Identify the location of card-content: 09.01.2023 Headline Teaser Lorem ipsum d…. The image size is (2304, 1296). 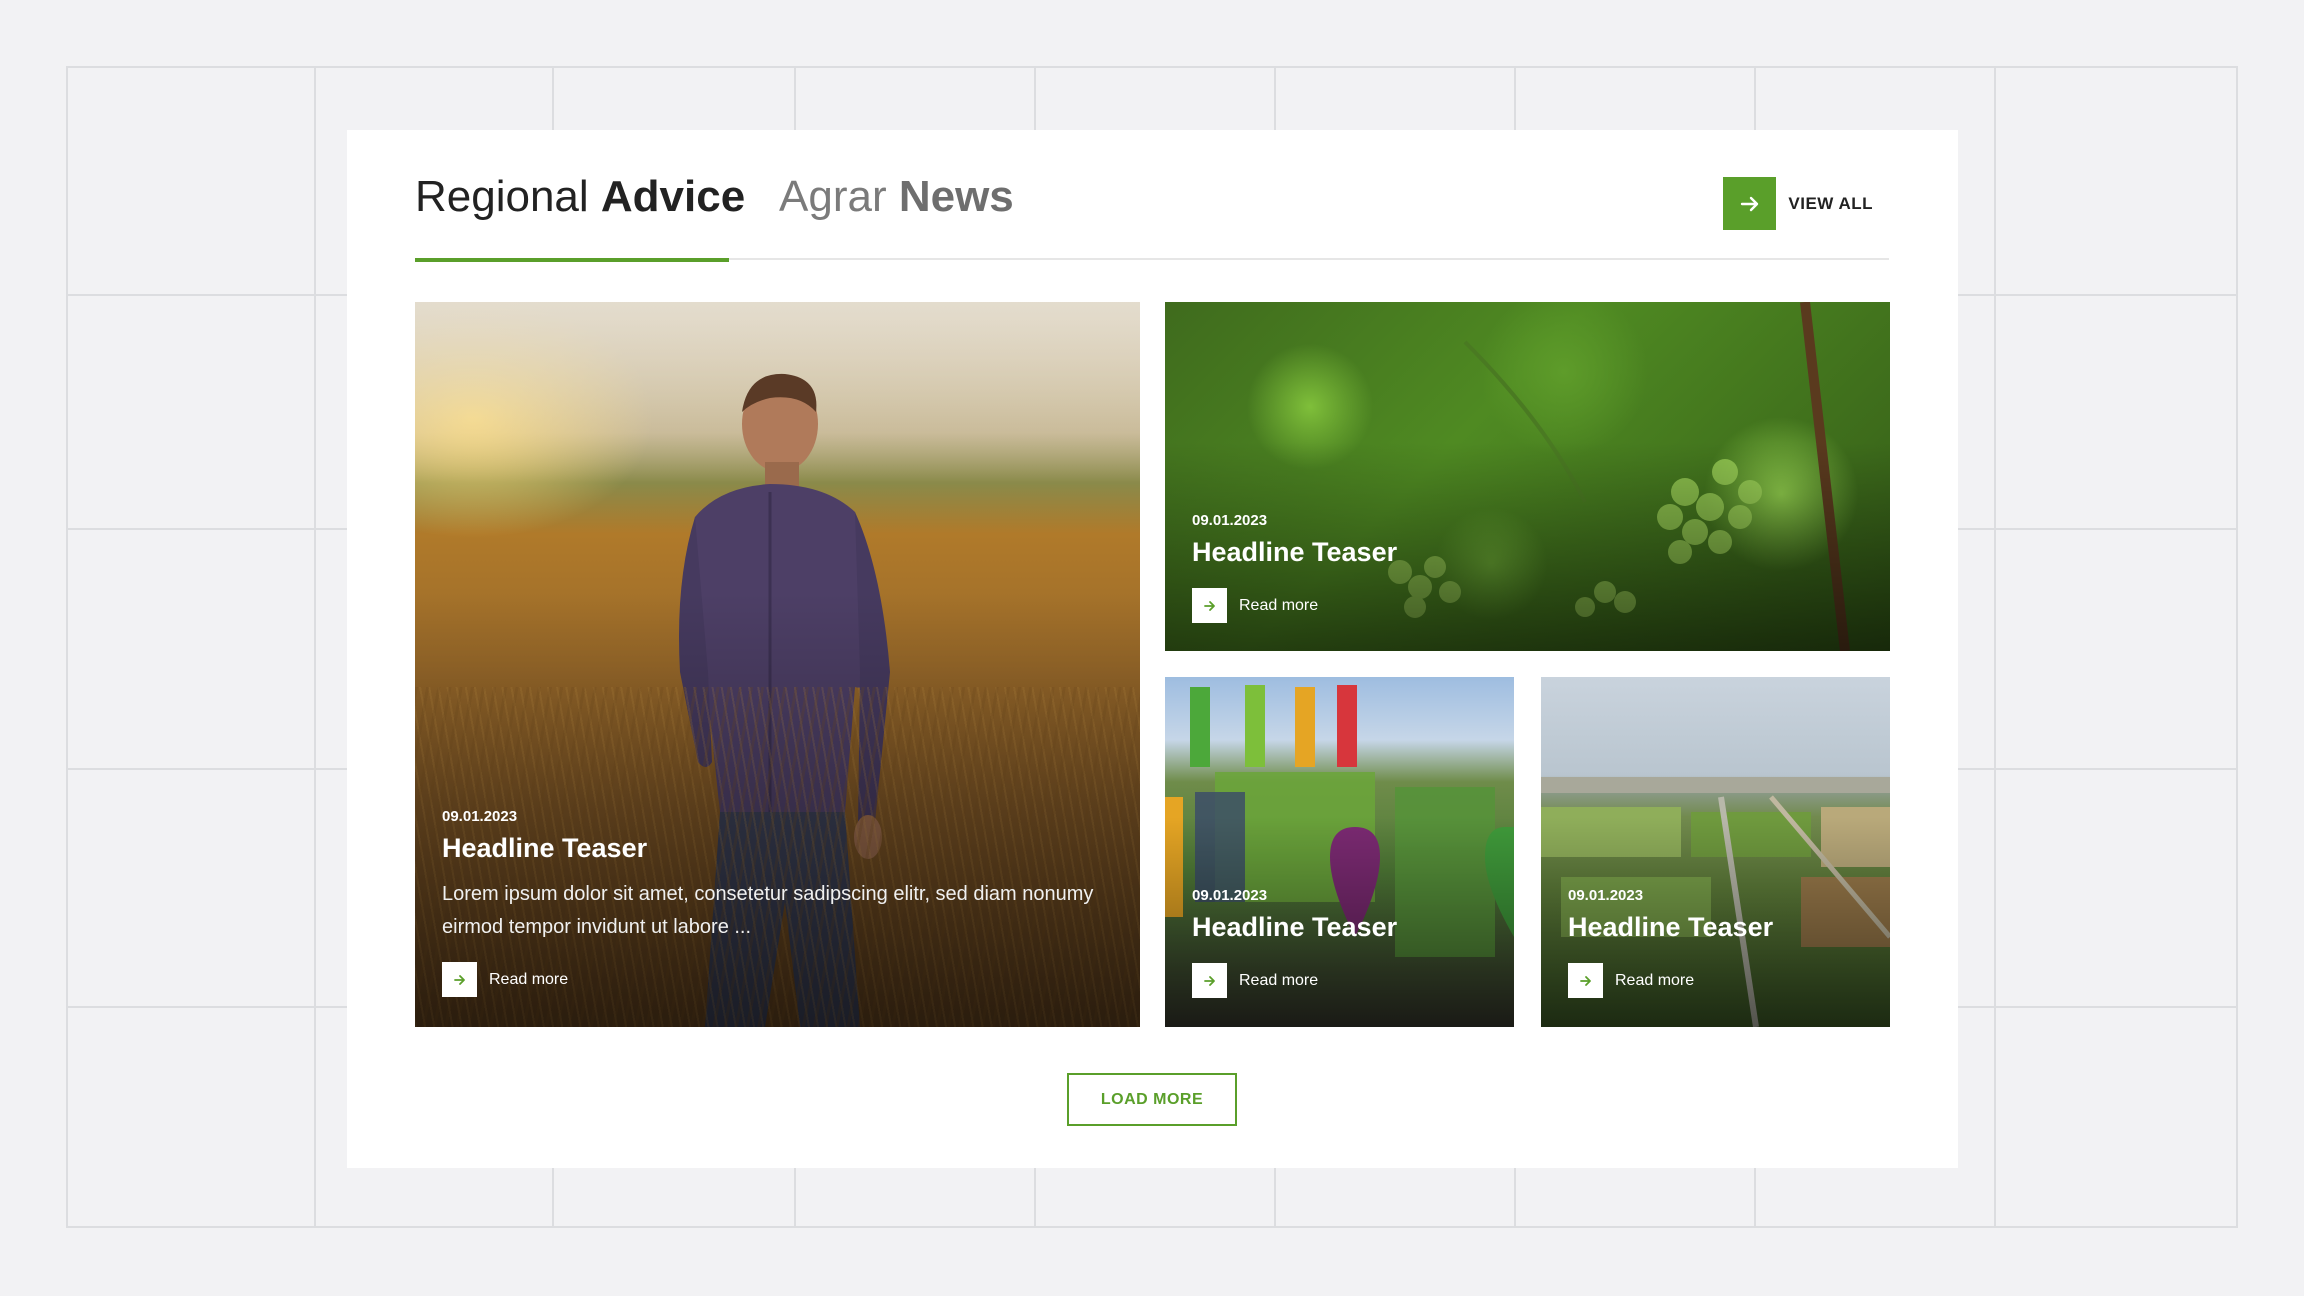
(777, 902).